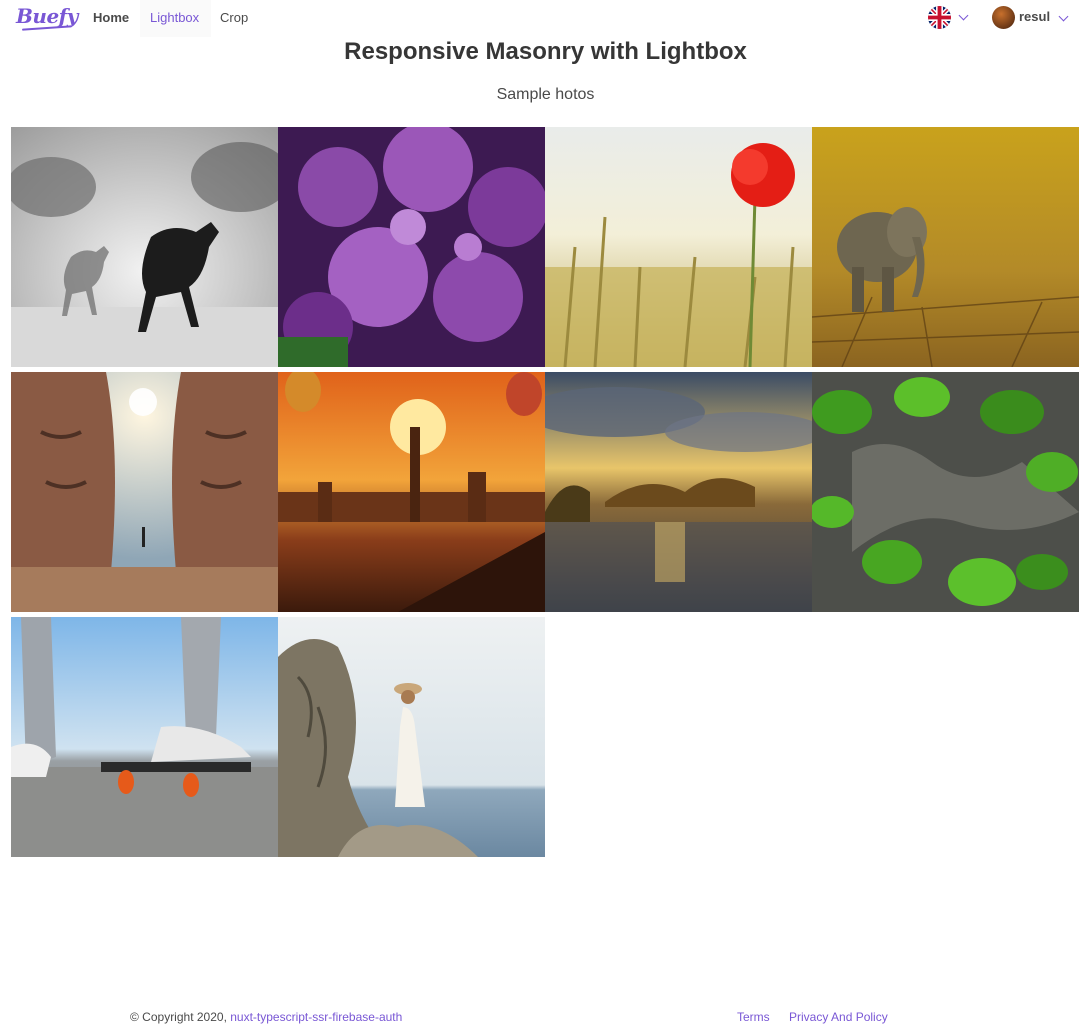 The height and width of the screenshot is (1034, 1091). Describe the element at coordinates (545, 18) in the screenshot. I see `navbar: Buefy Home Lightbox Crop resul` at that location.